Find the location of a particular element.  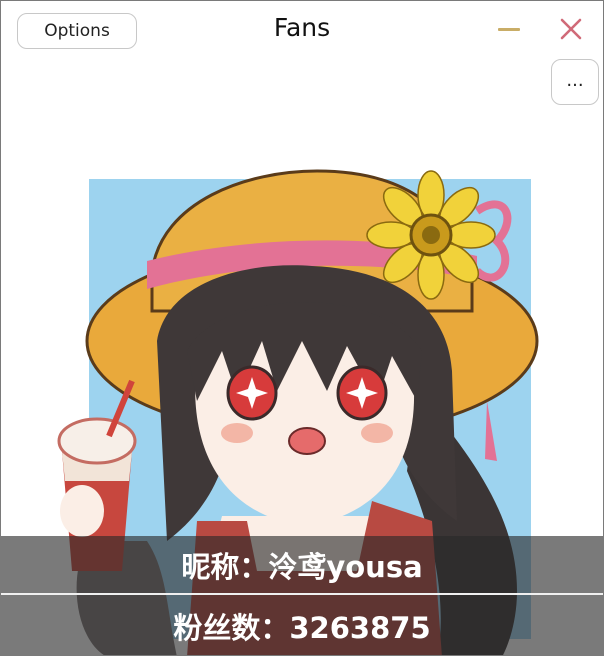

minimize-icon is located at coordinates (509, 29).